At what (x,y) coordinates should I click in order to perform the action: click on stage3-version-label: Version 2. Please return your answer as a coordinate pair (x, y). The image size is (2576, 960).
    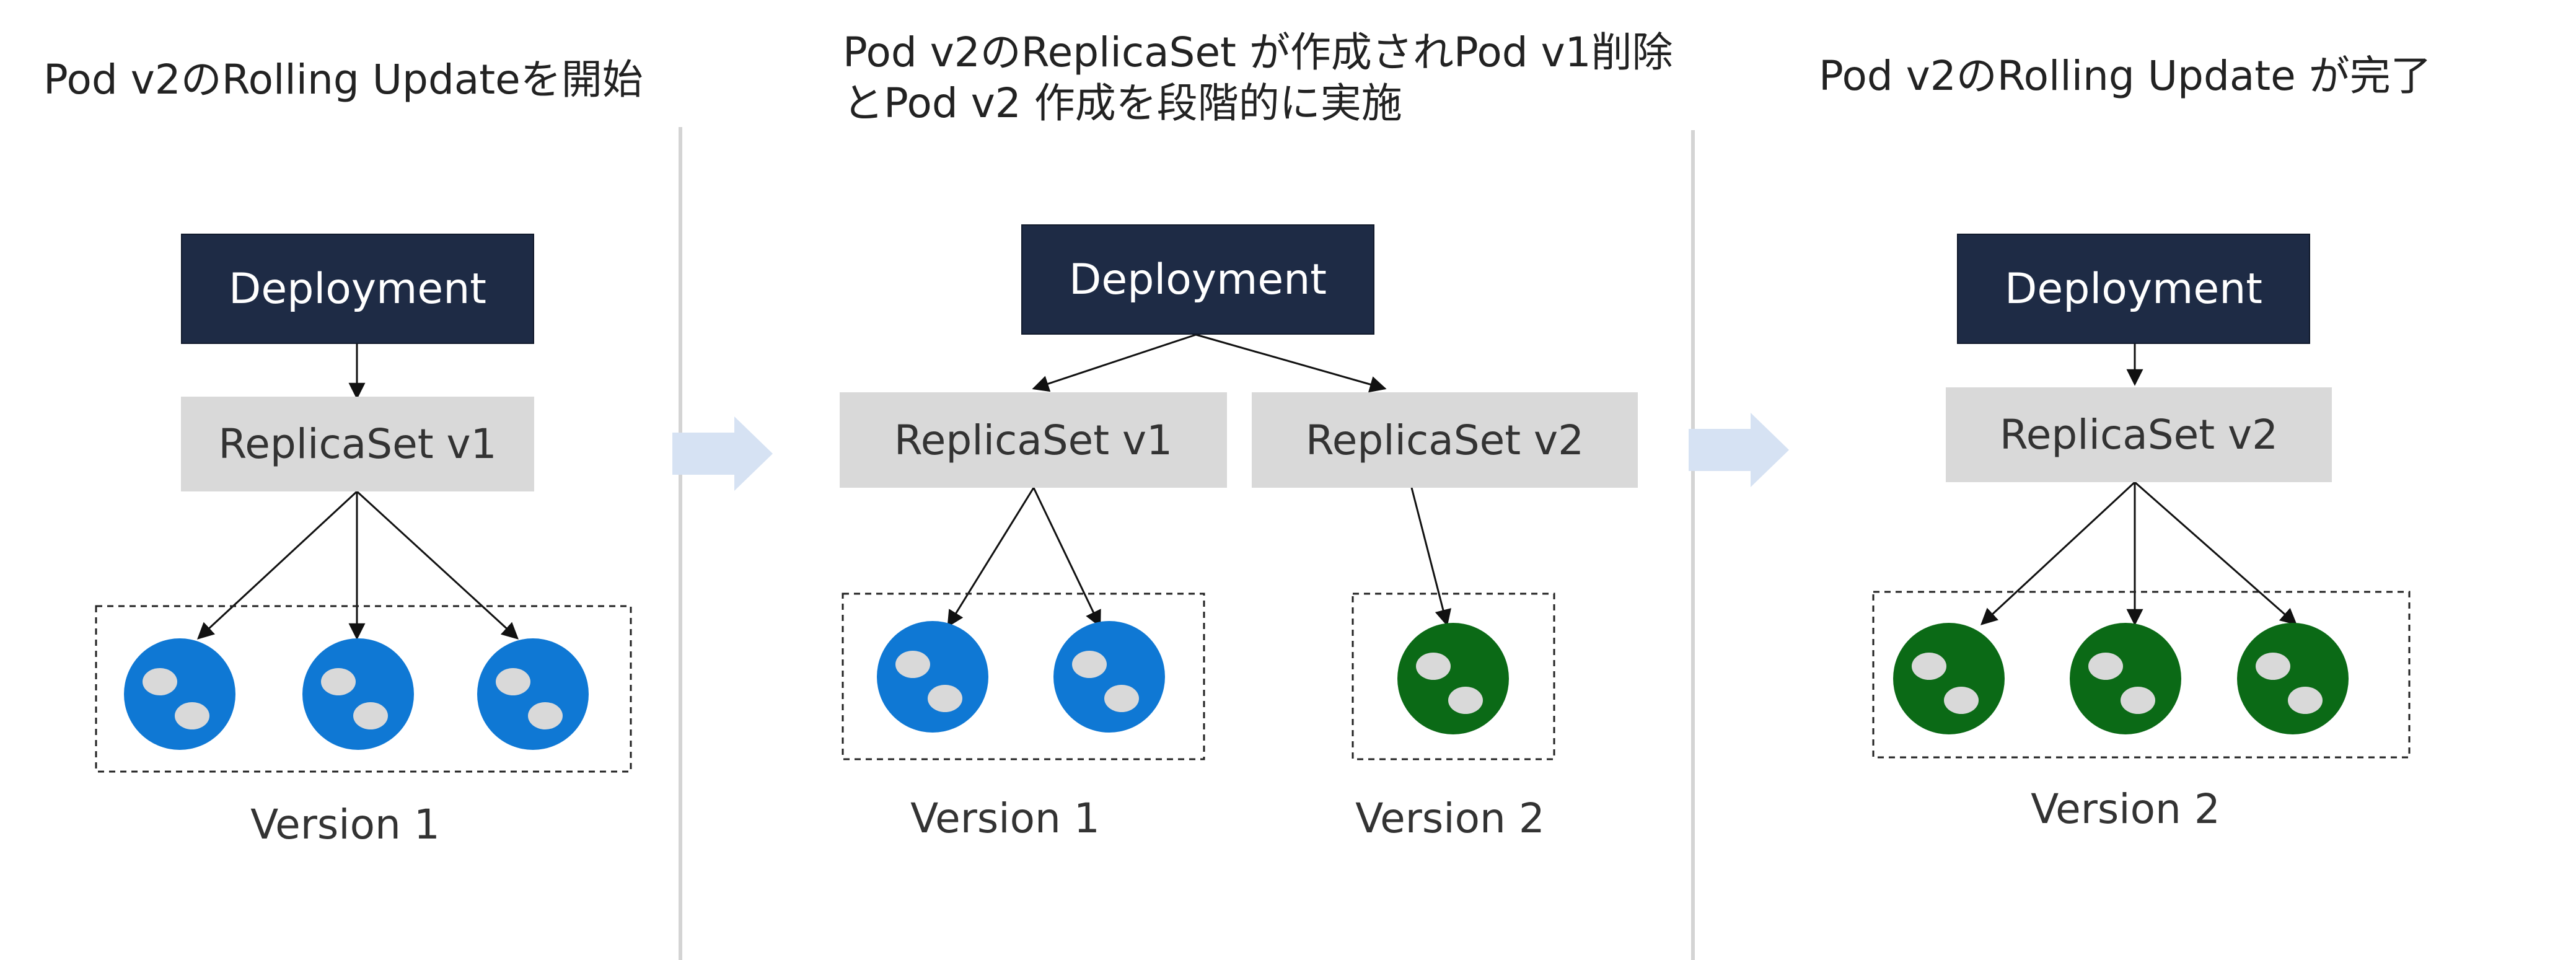
    Looking at the image, I should click on (2126, 809).